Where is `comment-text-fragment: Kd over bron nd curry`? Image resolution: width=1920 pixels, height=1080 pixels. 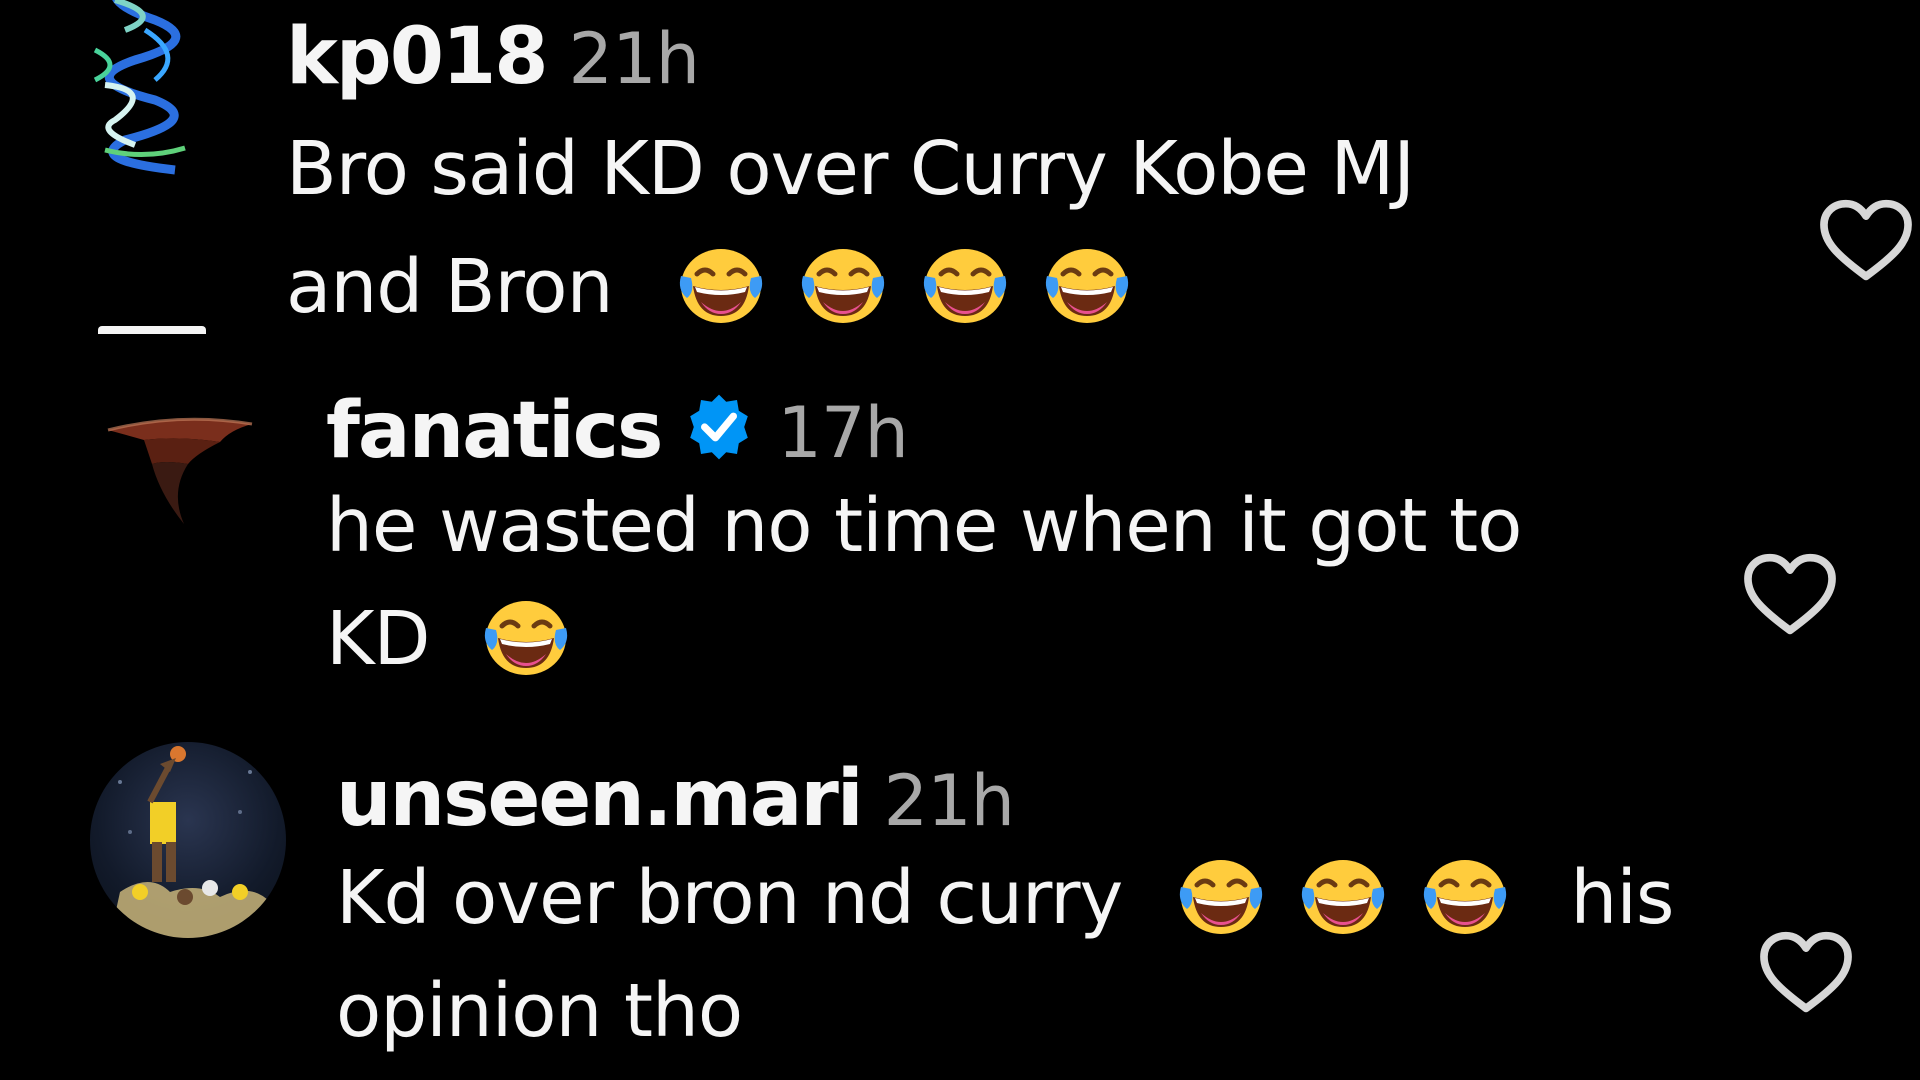
comment-text-fragment: Kd over bron nd curry is located at coordinates (729, 898).